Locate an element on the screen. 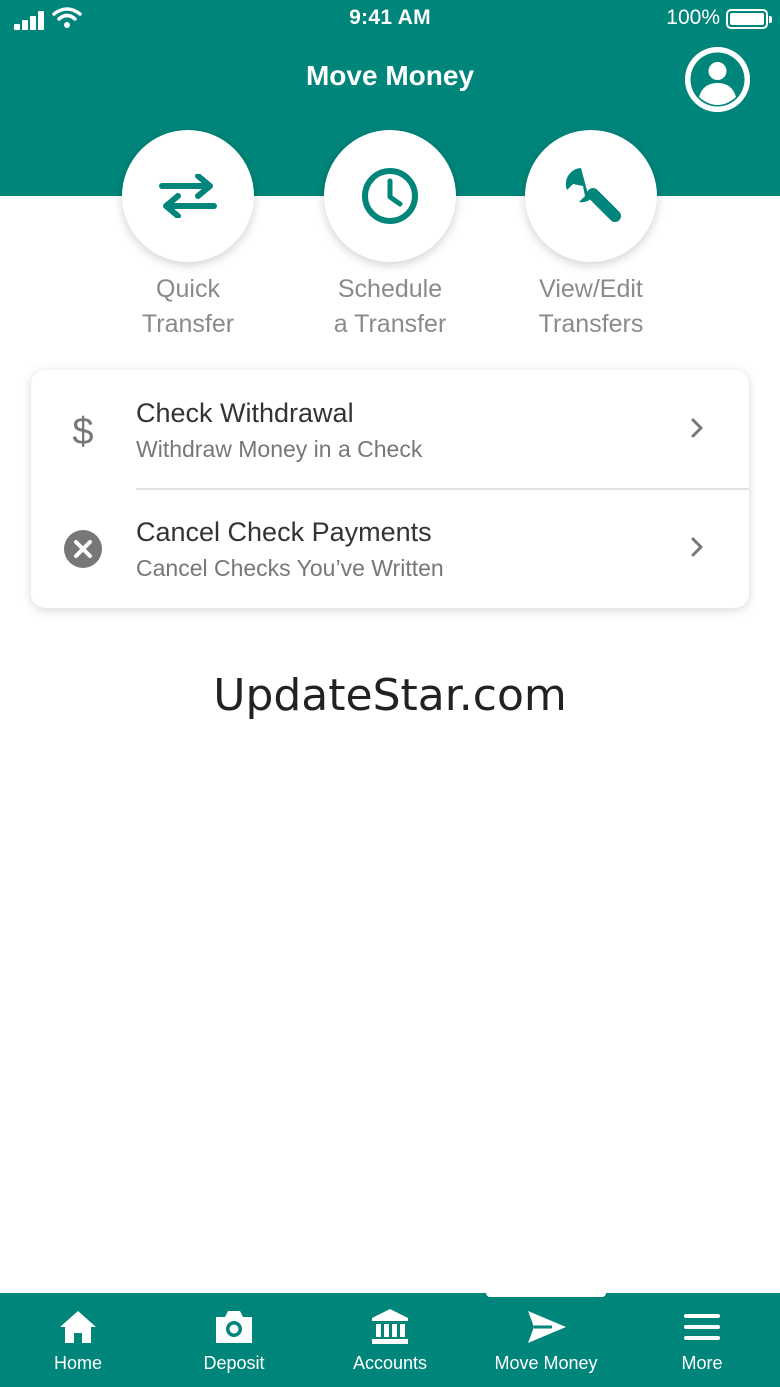 The height and width of the screenshot is (1387, 780). tab-move-money: Move Money is located at coordinates (546, 1339).